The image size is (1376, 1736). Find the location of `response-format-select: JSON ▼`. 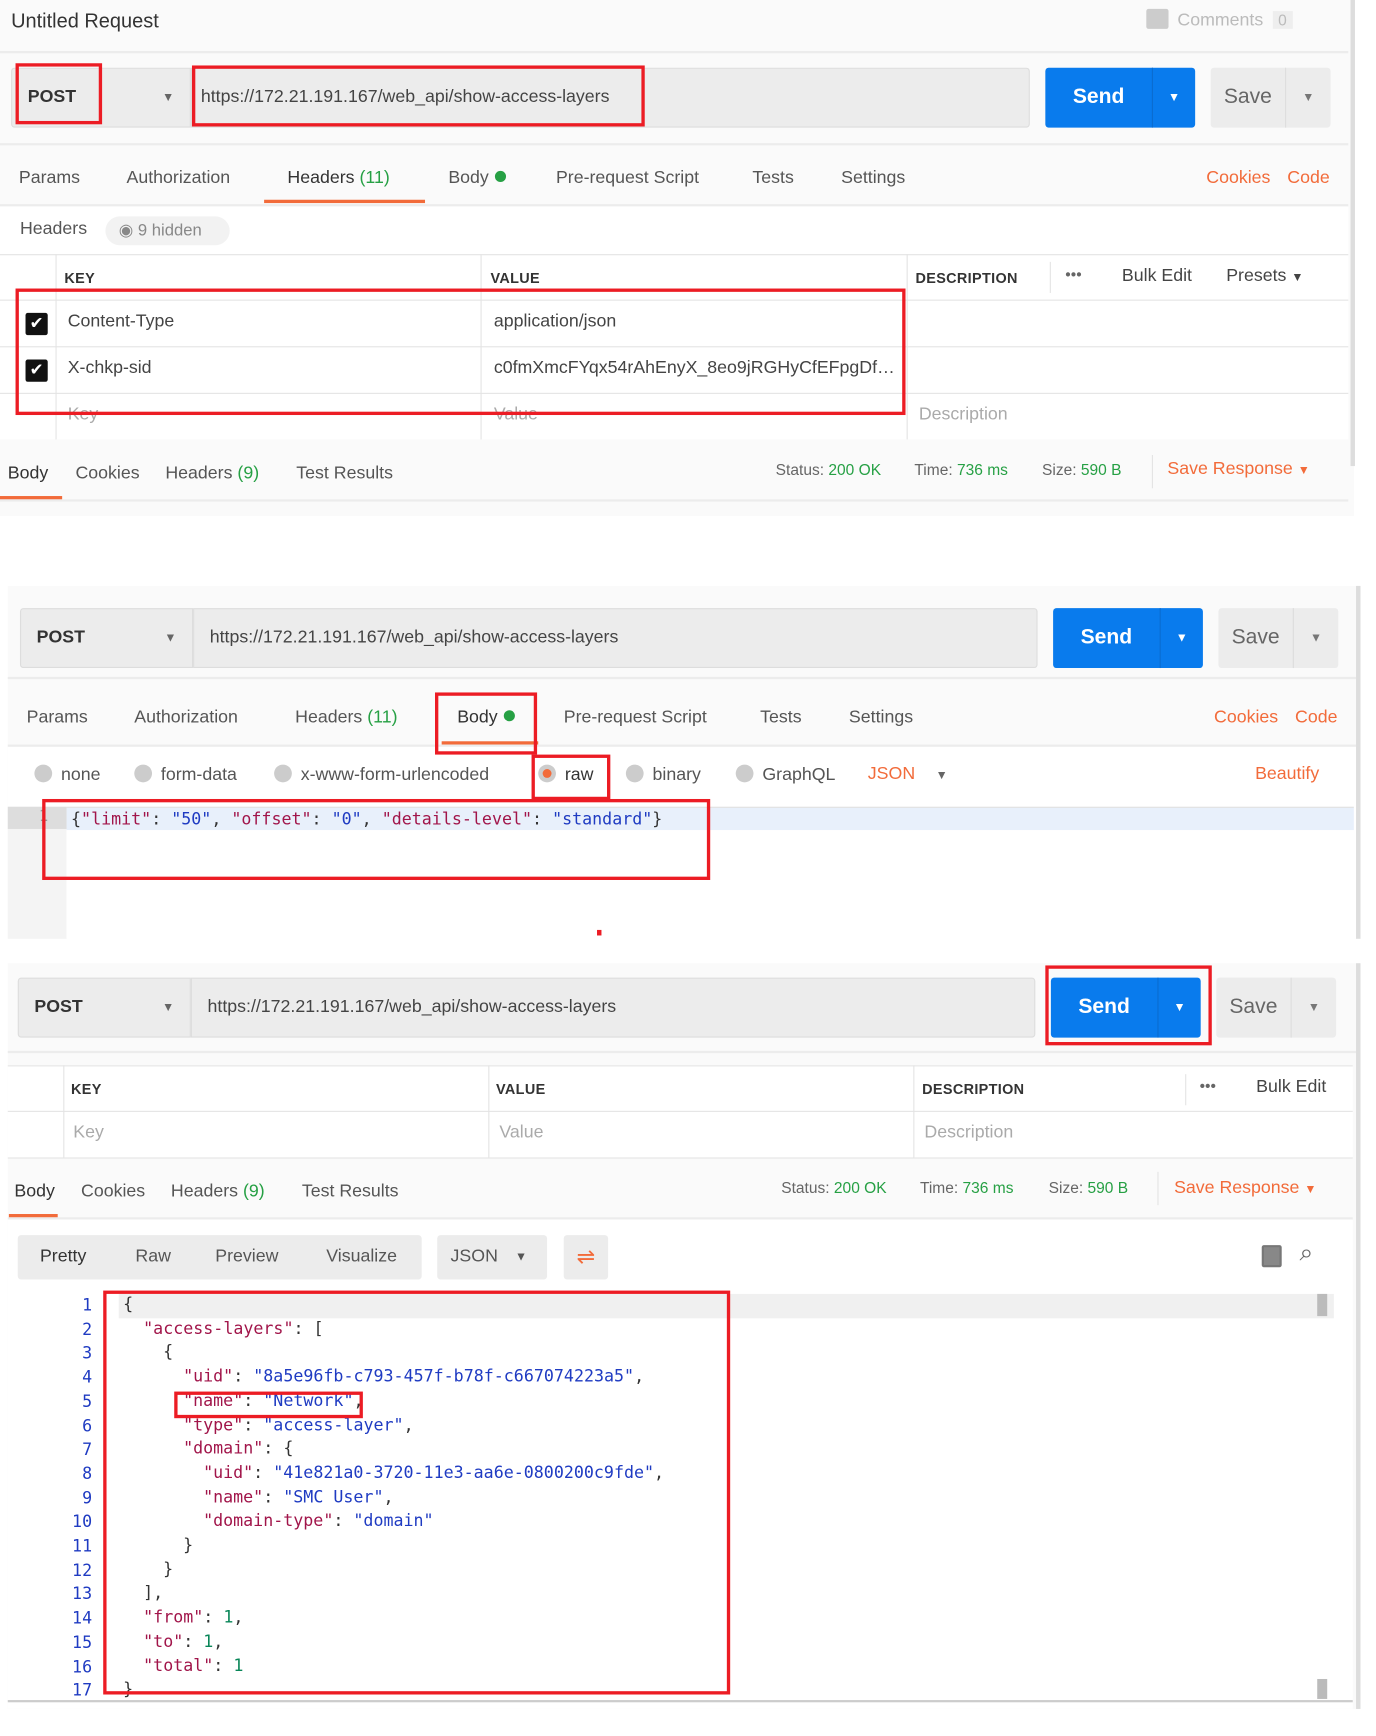

response-format-select: JSON ▼ is located at coordinates (492, 1257).